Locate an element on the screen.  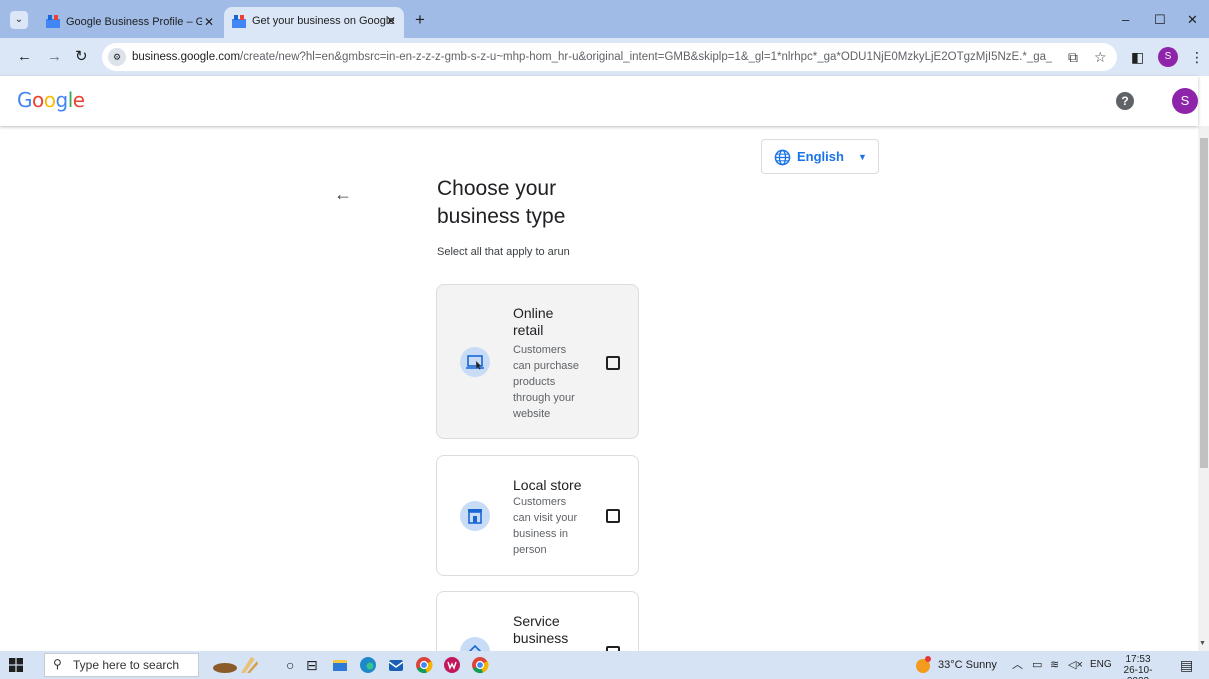
local-store-icon is located at coordinates (475, 516).